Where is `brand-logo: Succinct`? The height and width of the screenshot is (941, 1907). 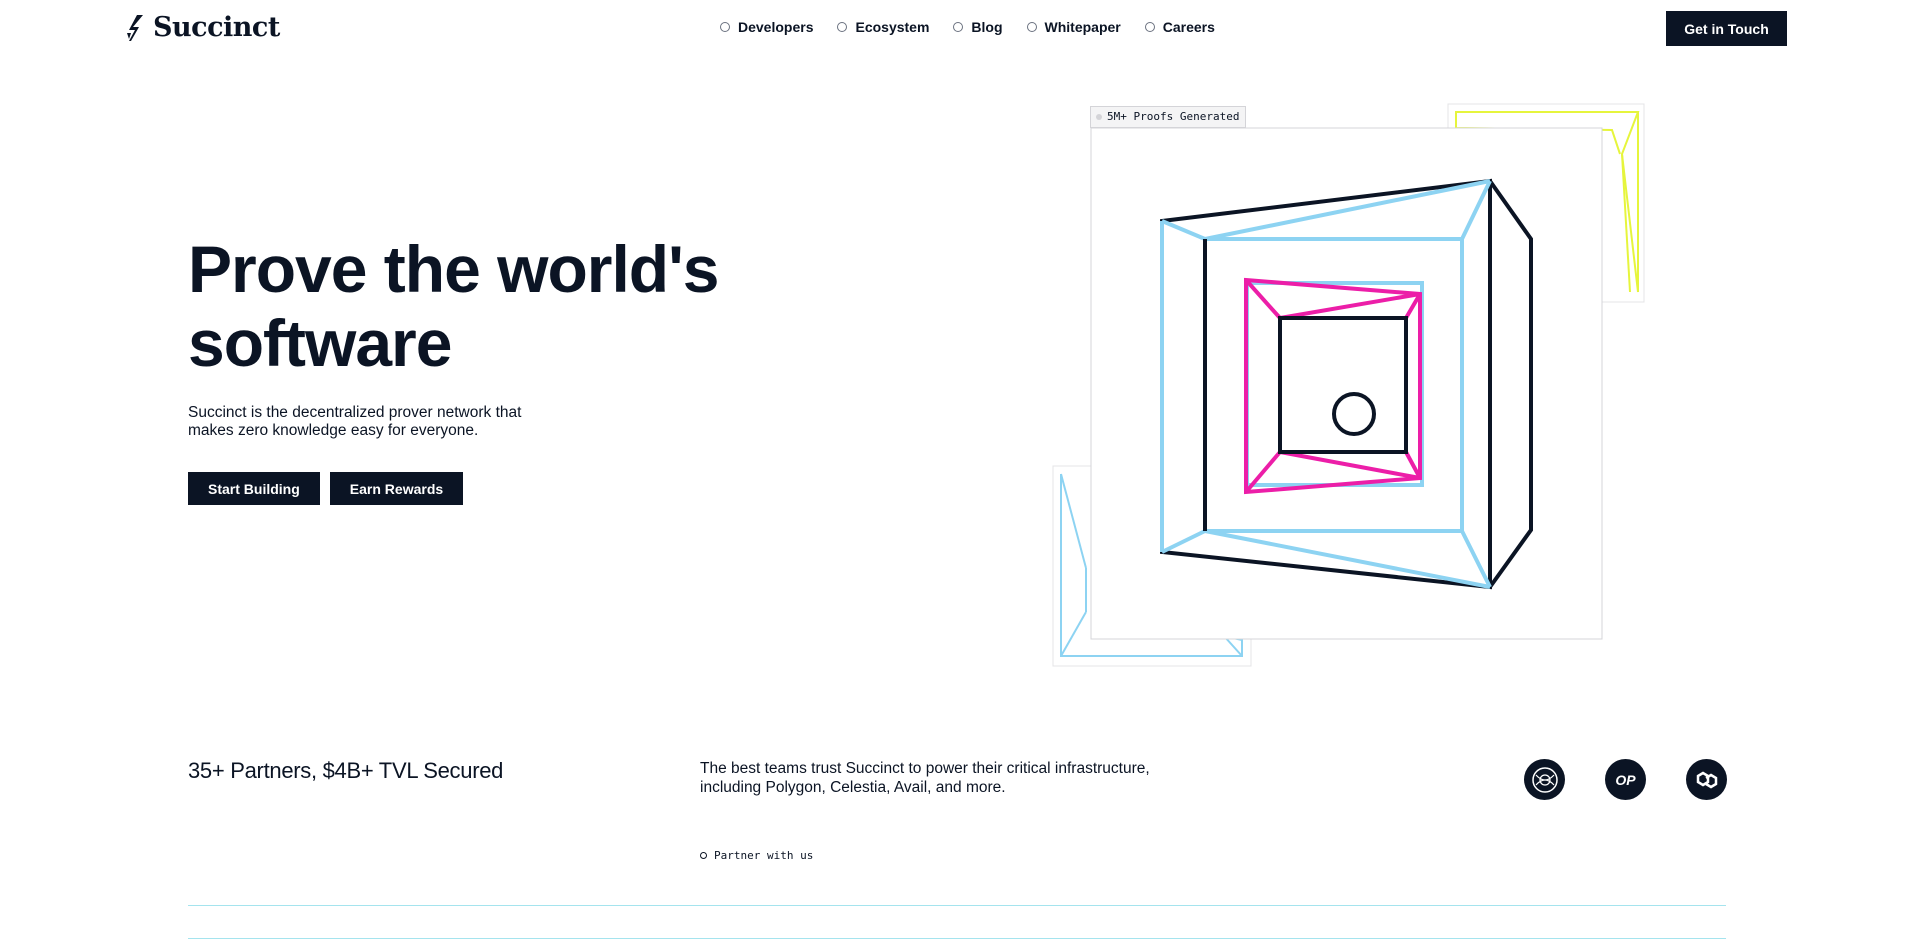
brand-logo: Succinct is located at coordinates (202, 27).